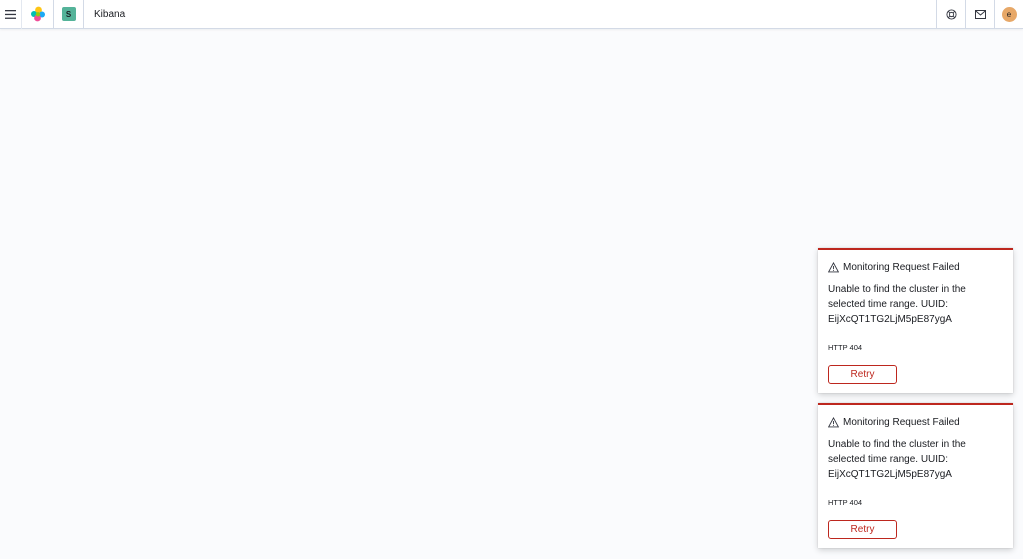 The height and width of the screenshot is (559, 1023). I want to click on top-header: S Kibana e, so click(511, 14).